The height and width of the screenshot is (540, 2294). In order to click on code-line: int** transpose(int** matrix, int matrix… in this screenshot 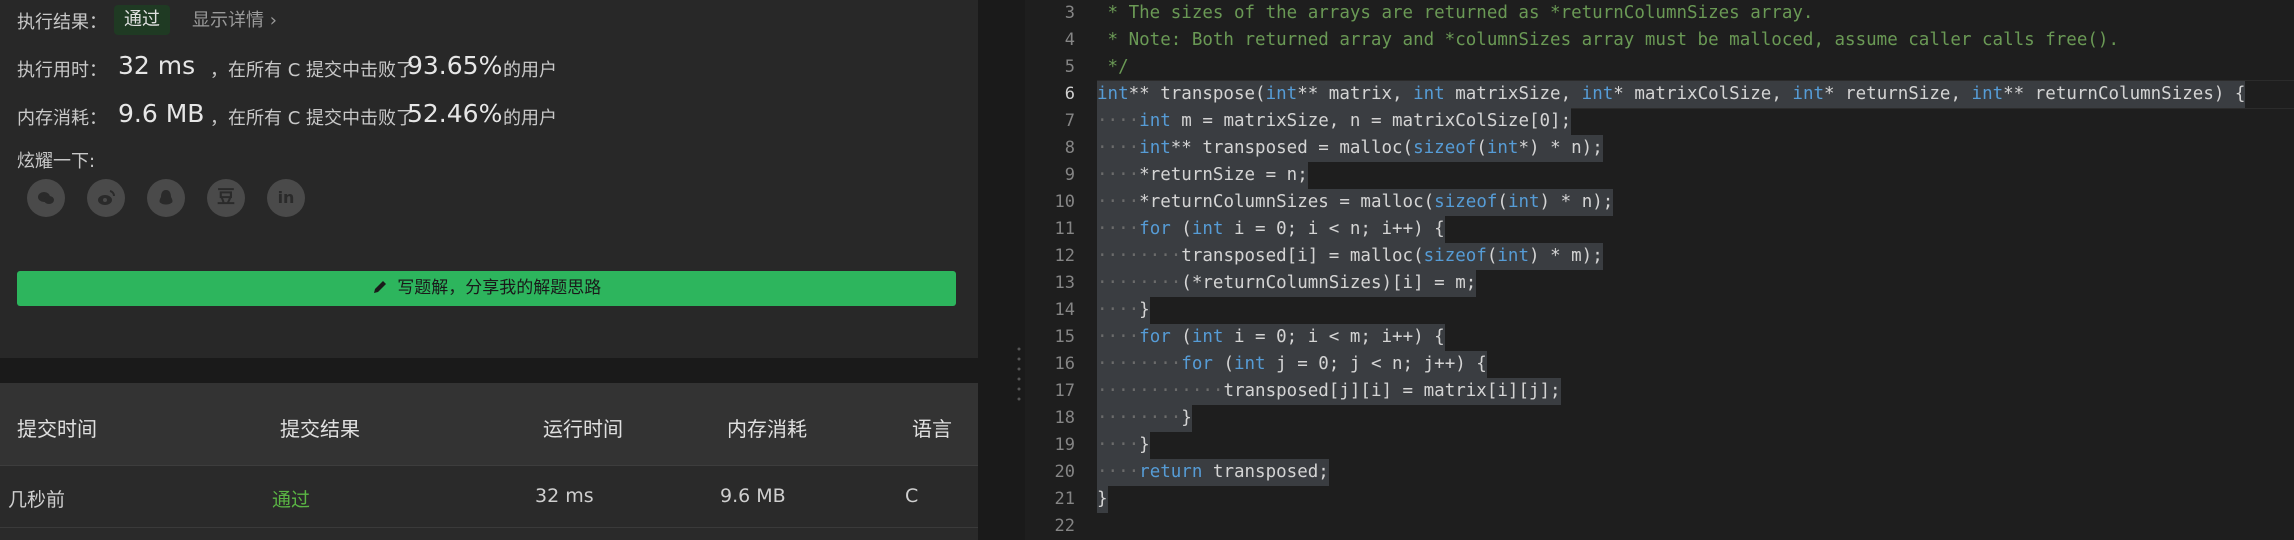, I will do `click(1671, 94)`.